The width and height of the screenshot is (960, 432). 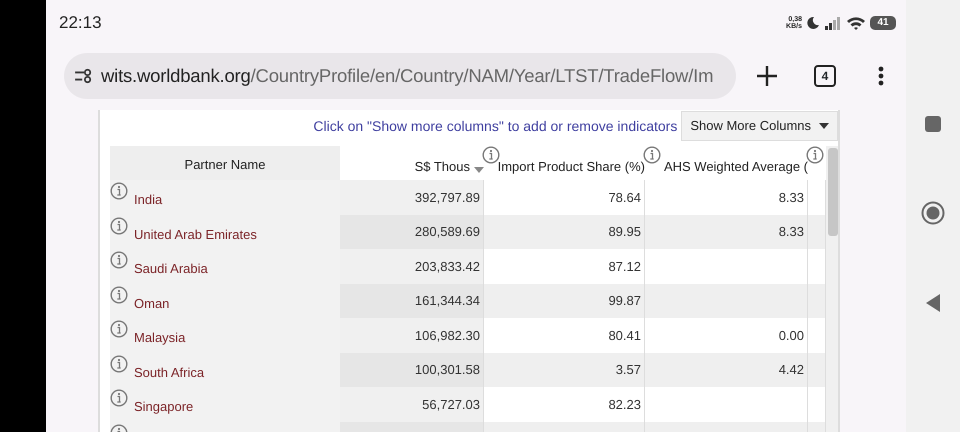 I want to click on recent-apps-icon, so click(x=933, y=124).